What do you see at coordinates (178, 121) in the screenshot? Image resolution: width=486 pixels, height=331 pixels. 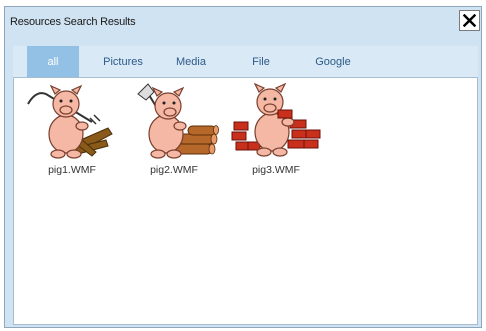 I see `pig-with-sticks-icon` at bounding box center [178, 121].